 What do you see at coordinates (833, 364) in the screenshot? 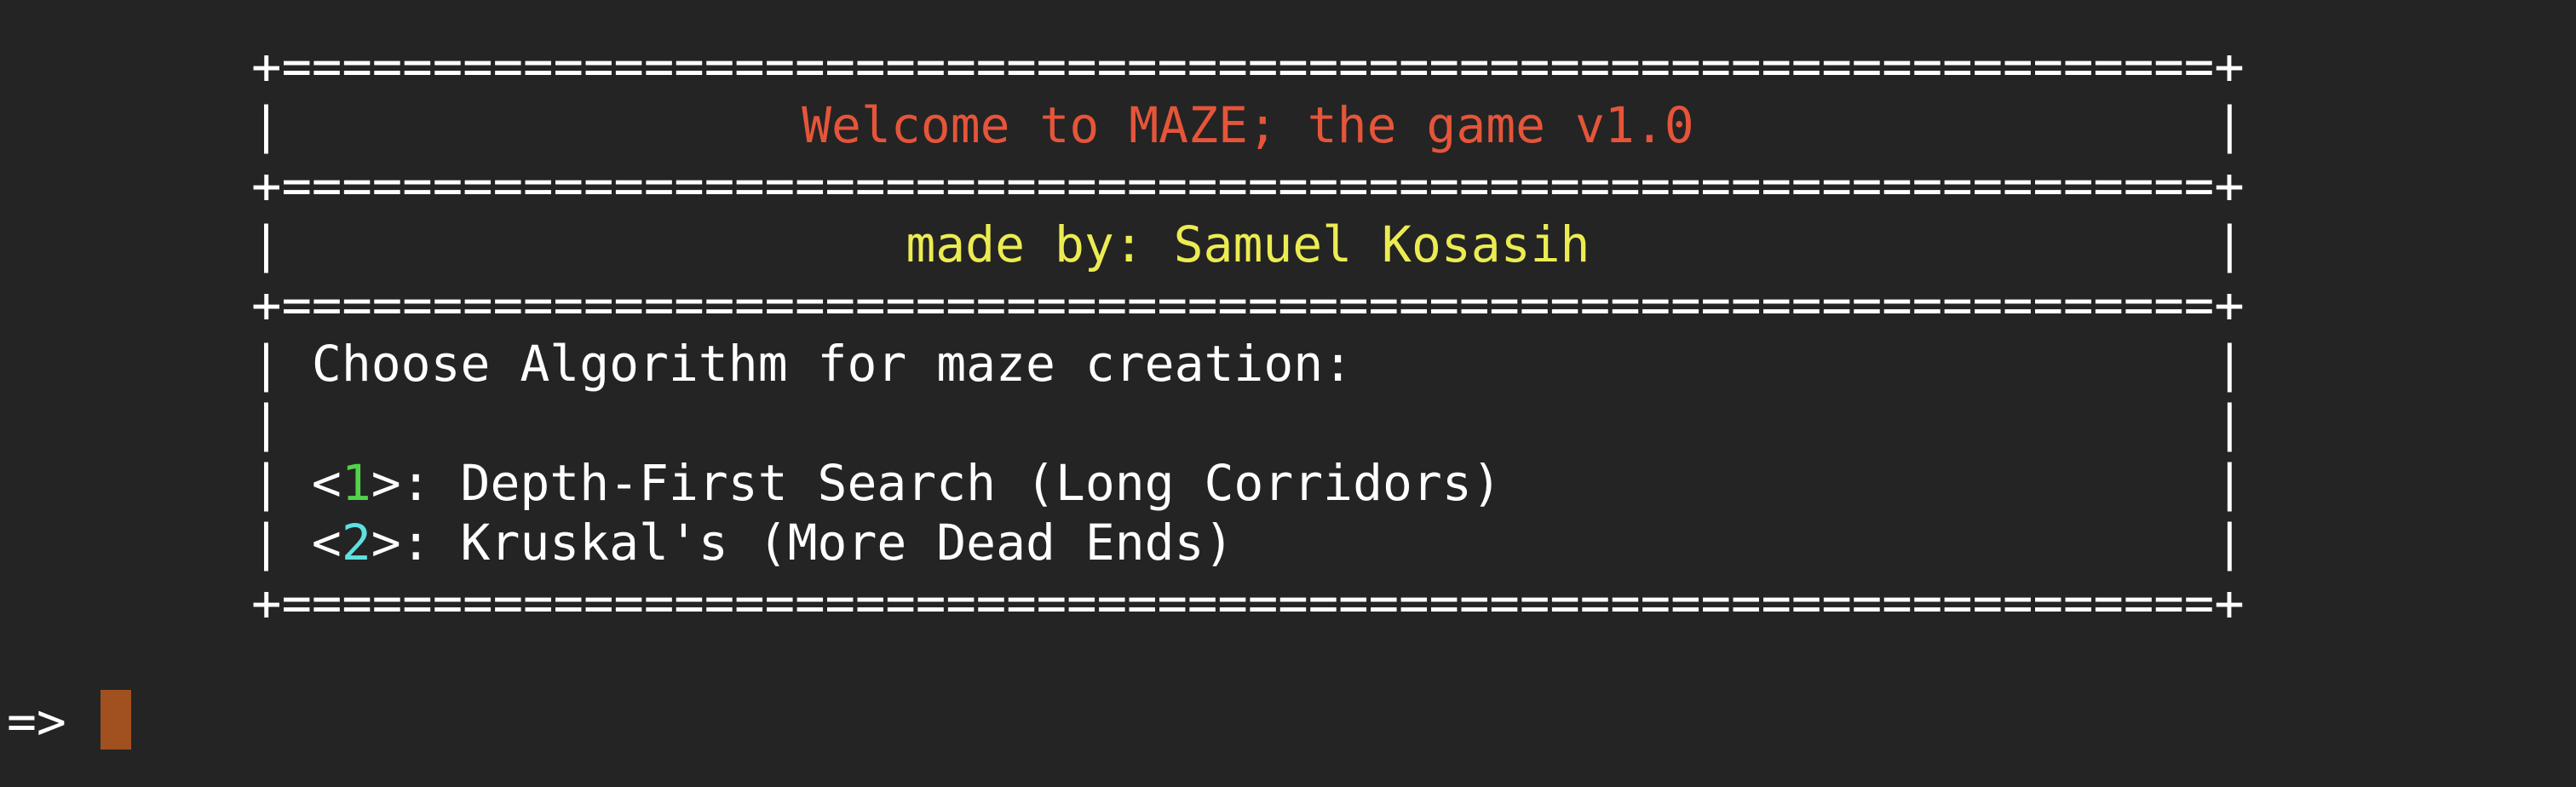
I see `menu-heading: Choose Algorithm for maze creation:` at bounding box center [833, 364].